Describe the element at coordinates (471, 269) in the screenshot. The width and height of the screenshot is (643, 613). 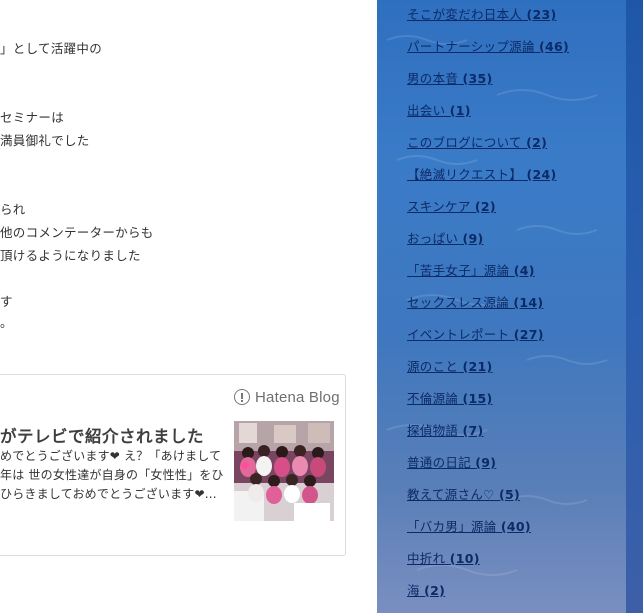
I see `sidebar-category-link: 「苦手女子」源論 (4)` at that location.